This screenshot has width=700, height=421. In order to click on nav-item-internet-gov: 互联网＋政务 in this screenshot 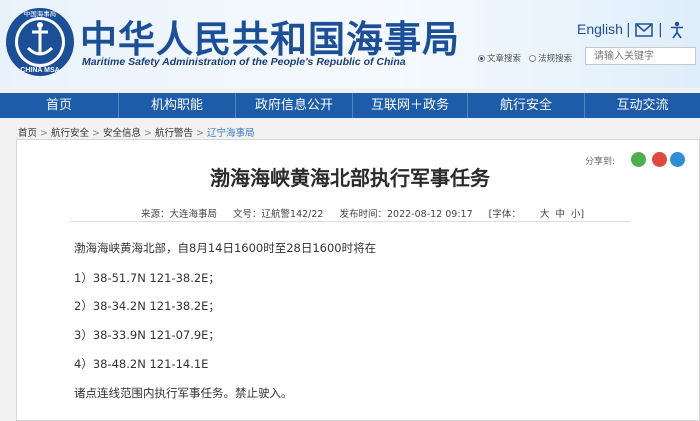, I will do `click(410, 105)`.